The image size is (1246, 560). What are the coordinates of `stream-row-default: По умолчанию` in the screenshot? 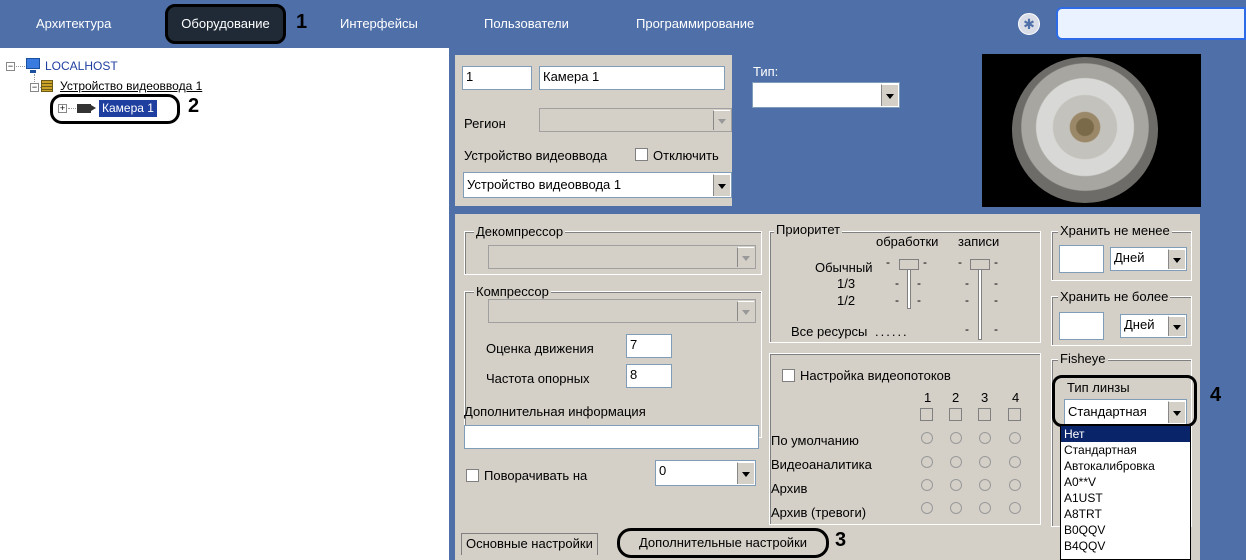 It's located at (815, 440).